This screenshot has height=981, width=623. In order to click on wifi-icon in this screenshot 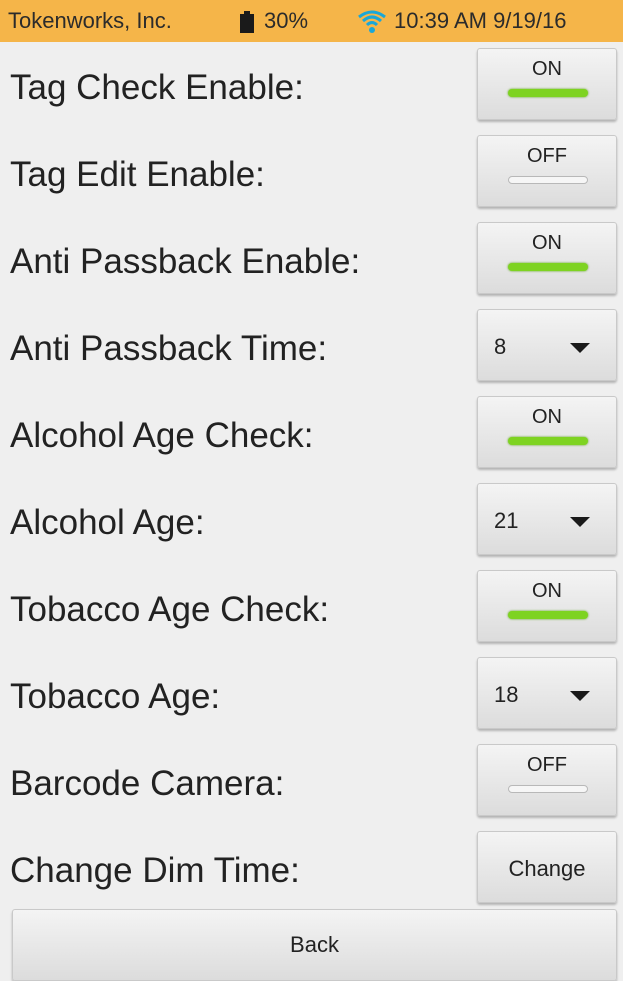, I will do `click(372, 21)`.